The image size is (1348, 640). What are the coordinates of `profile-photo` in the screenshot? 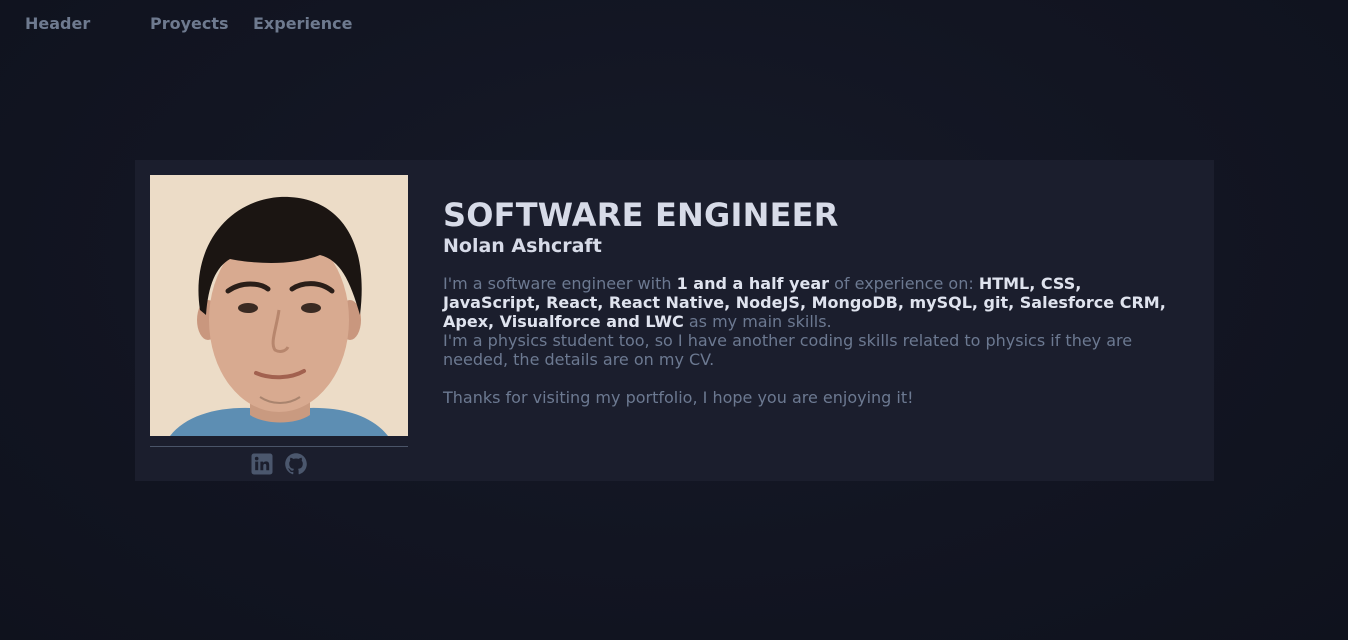 It's located at (279, 305).